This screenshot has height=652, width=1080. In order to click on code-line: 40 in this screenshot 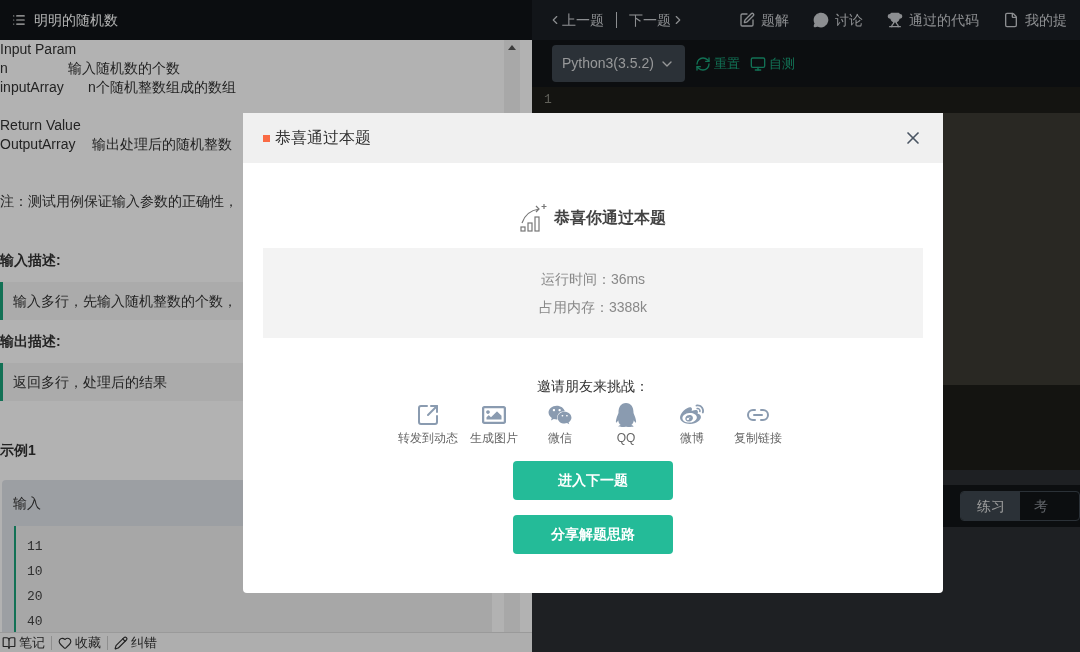, I will do `click(35, 622)`.